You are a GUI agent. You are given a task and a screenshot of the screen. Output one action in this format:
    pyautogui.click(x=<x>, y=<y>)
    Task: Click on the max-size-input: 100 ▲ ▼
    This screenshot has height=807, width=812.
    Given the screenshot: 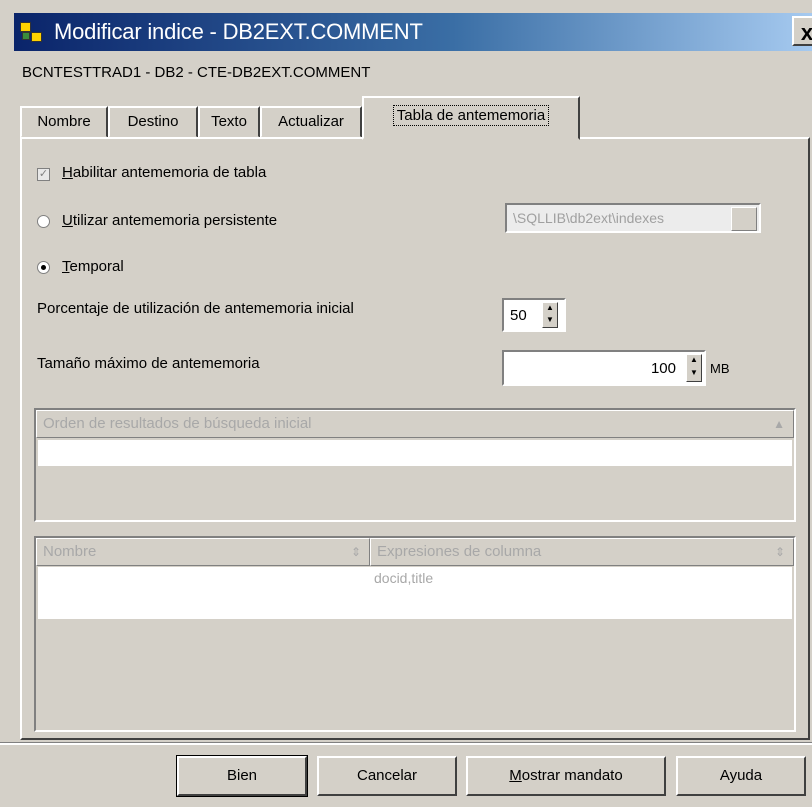 What is the action you would take?
    pyautogui.click(x=604, y=368)
    